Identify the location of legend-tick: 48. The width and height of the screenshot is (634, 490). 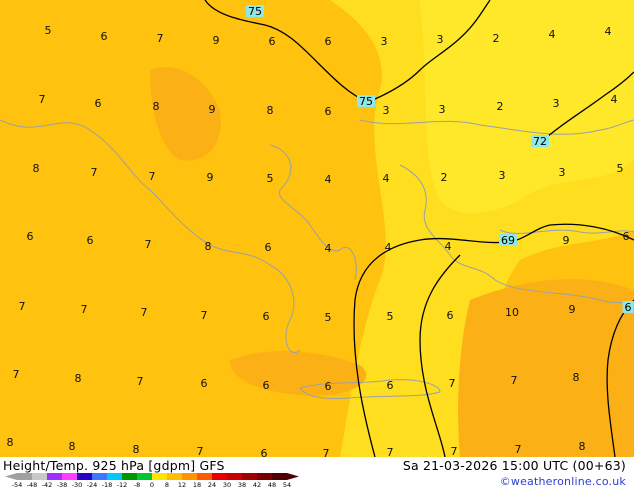
(272, 484).